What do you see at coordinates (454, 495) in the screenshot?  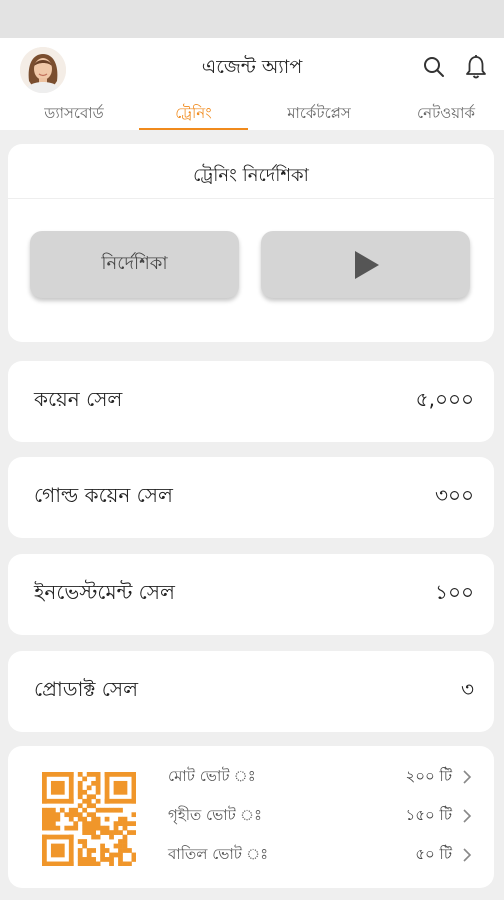 I see `stat-value: ৩০০` at bounding box center [454, 495].